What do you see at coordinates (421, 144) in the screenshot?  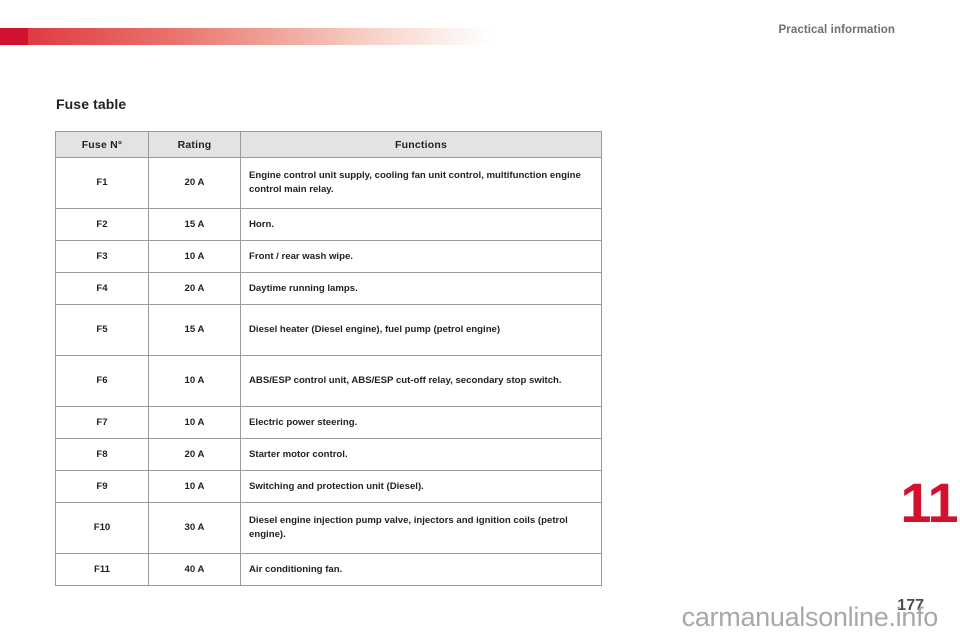 I see `column-header-functions: Functions` at bounding box center [421, 144].